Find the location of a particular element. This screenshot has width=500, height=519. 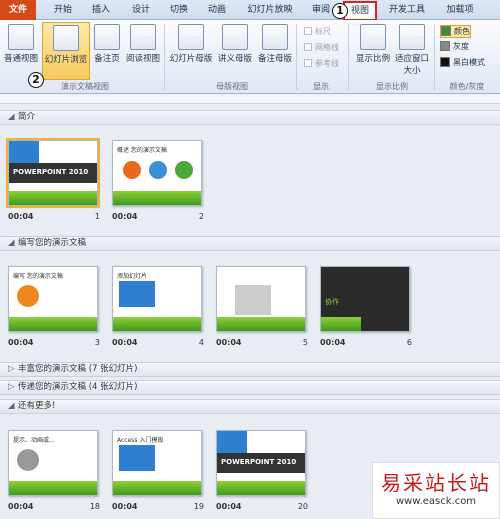

ribbon-button-3: 阅读视图 is located at coordinates (143, 51).